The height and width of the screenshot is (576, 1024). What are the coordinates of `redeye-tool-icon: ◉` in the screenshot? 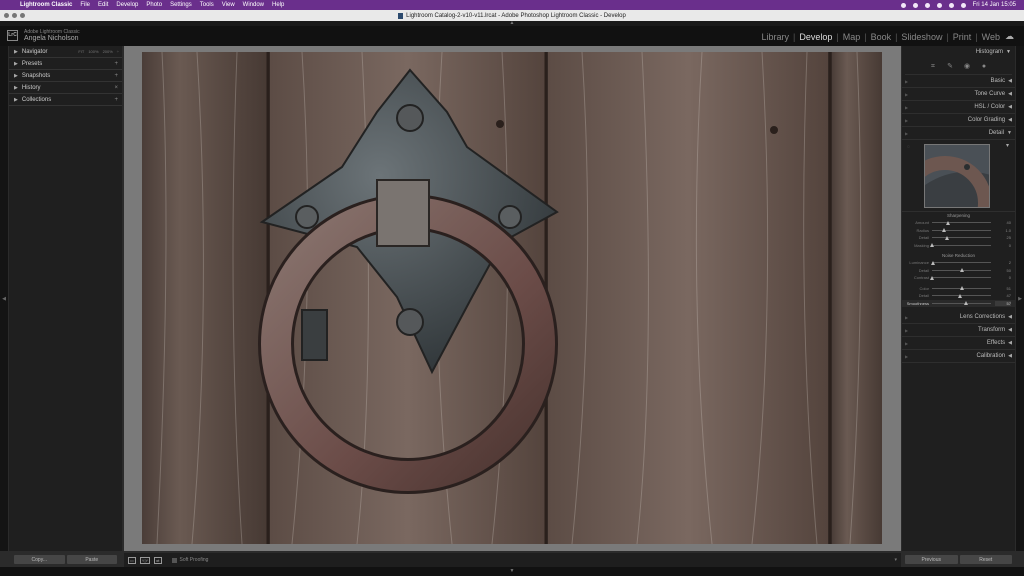 It's located at (967, 66).